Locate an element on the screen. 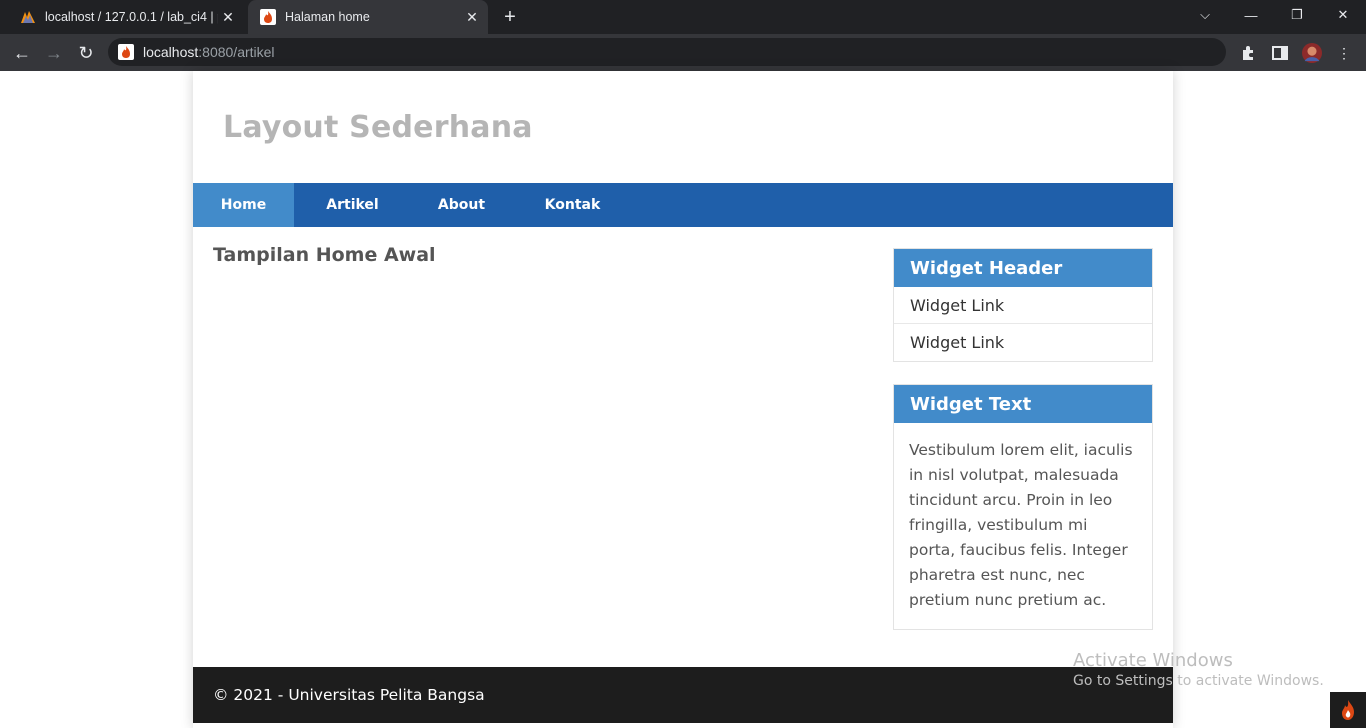 The width and height of the screenshot is (1366, 728). close-window-icon: ✕ is located at coordinates (1343, 15).